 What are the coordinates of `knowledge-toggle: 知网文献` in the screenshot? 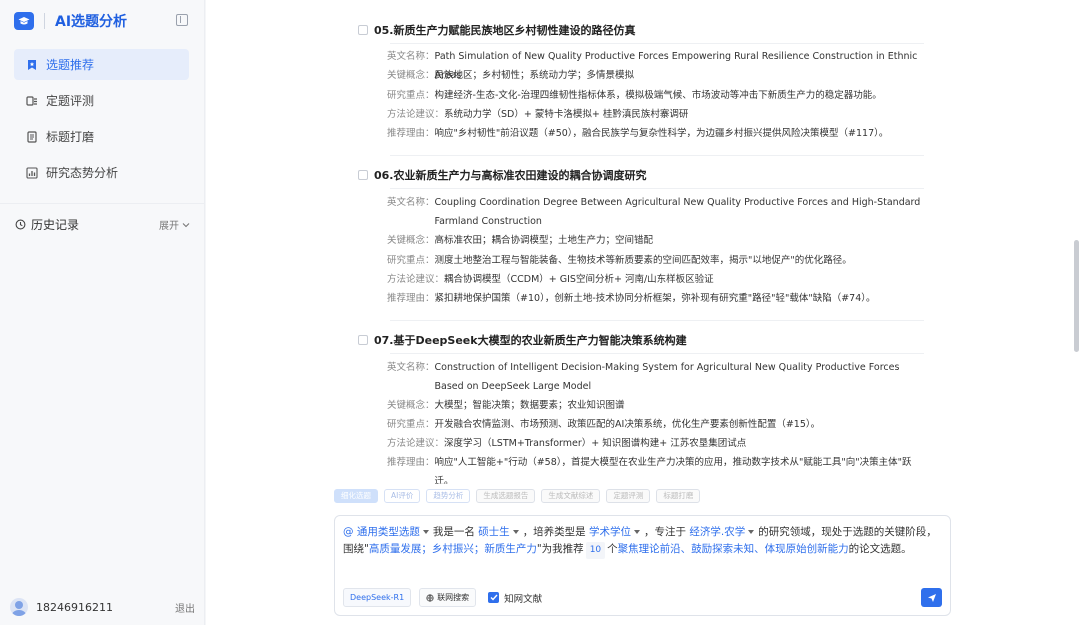 It's located at (515, 598).